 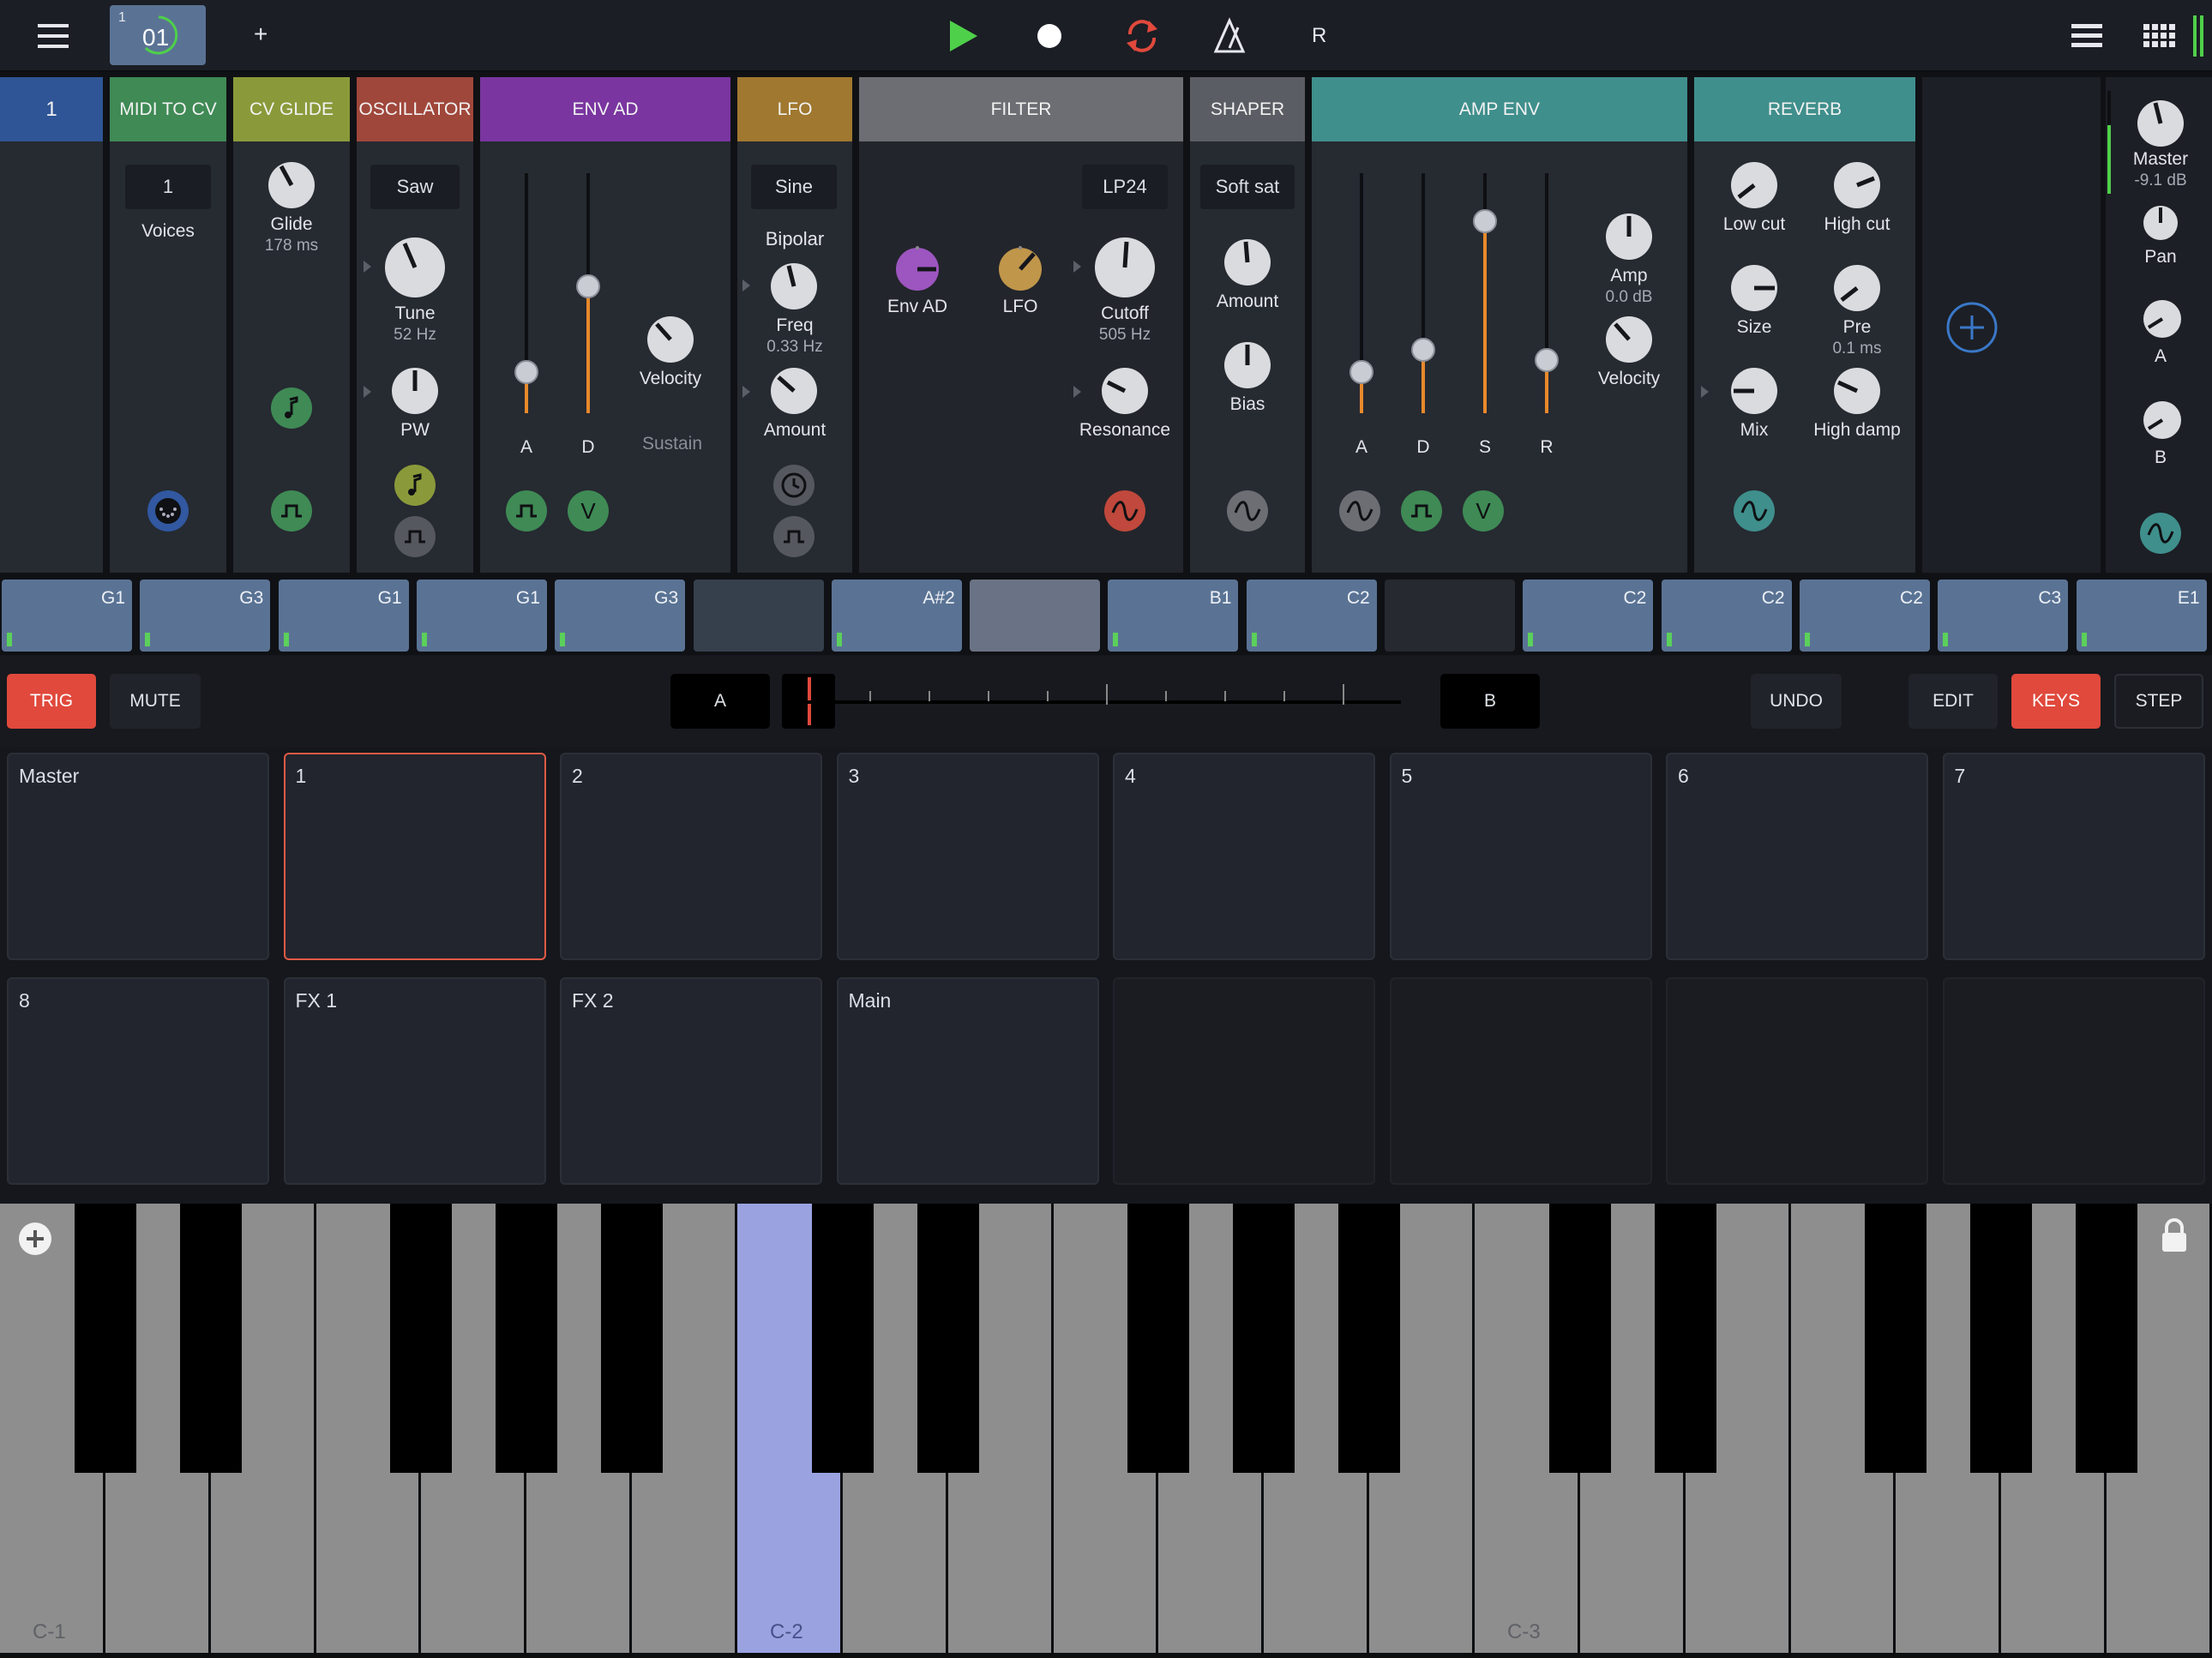 I want to click on midi-port-button, so click(x=168, y=511).